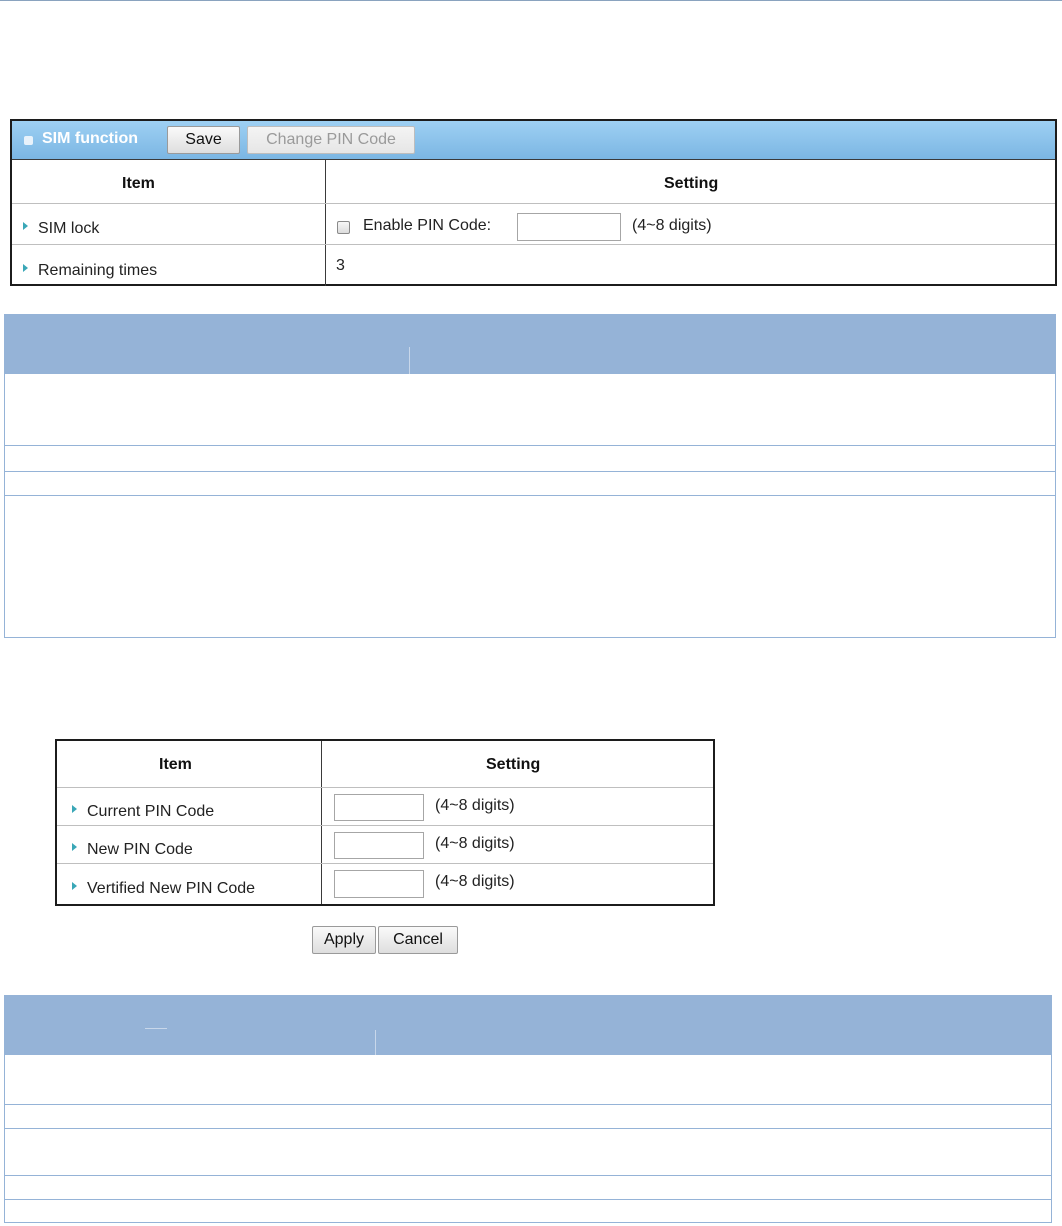 Image resolution: width=1062 pixels, height=1226 pixels. Describe the element at coordinates (343, 227) in the screenshot. I see `enable-pin-code-checkbox` at that location.